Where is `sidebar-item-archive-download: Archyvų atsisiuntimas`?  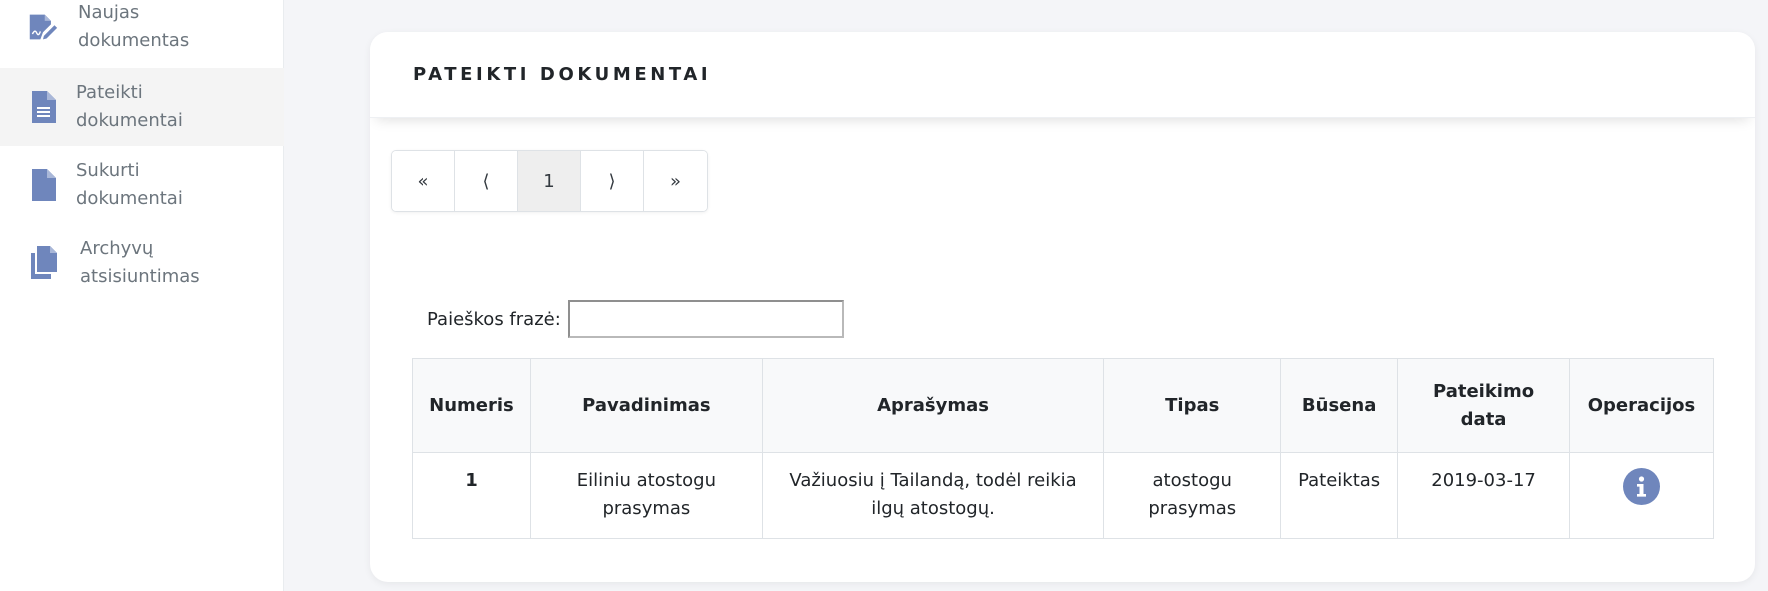
sidebar-item-archive-download: Archyvų atsisiuntimas is located at coordinates (142, 263).